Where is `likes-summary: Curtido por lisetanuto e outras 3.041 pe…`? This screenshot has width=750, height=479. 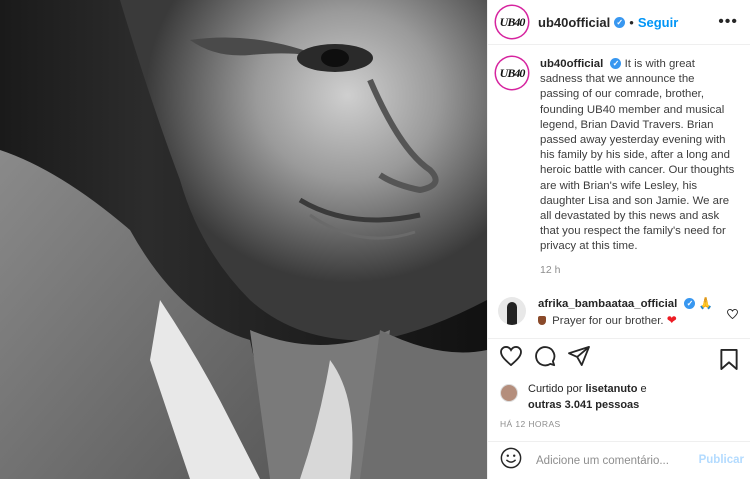 likes-summary: Curtido por lisetanuto e outras 3.041 pe… is located at coordinates (619, 395).